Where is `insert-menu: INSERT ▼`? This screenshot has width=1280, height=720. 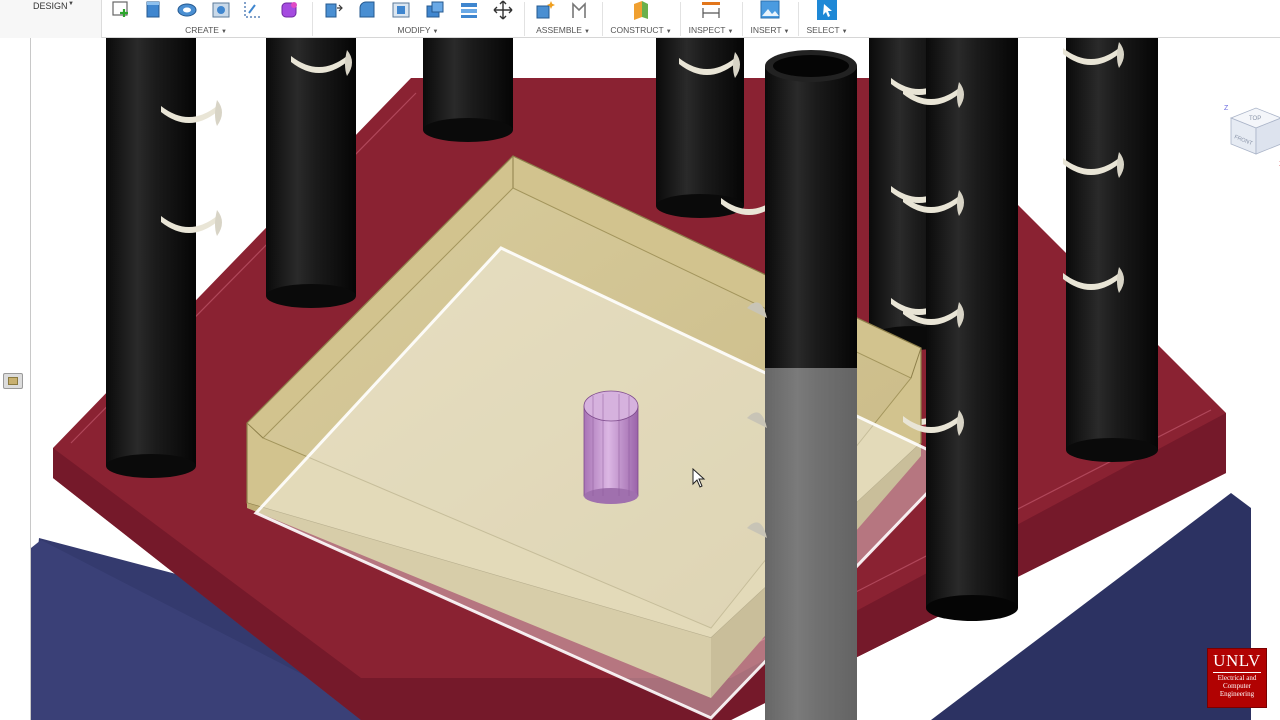
insert-menu: INSERT ▼ is located at coordinates (770, 30).